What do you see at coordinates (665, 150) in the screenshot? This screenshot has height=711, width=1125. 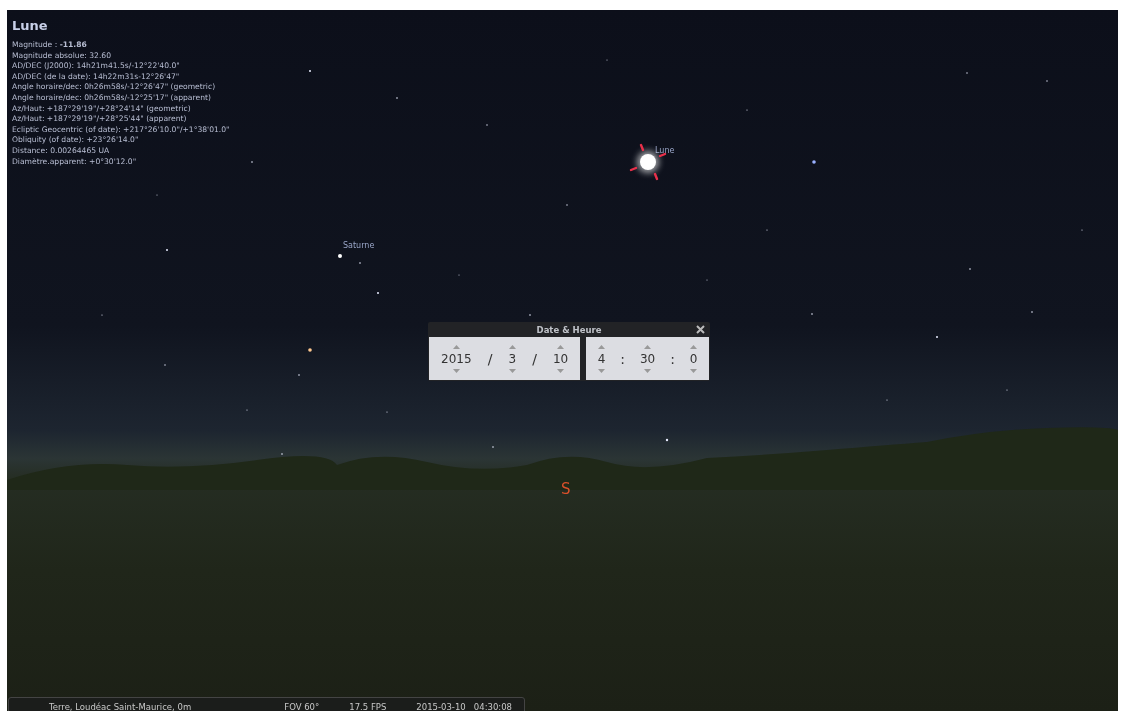 I see `object-label: Lune` at bounding box center [665, 150].